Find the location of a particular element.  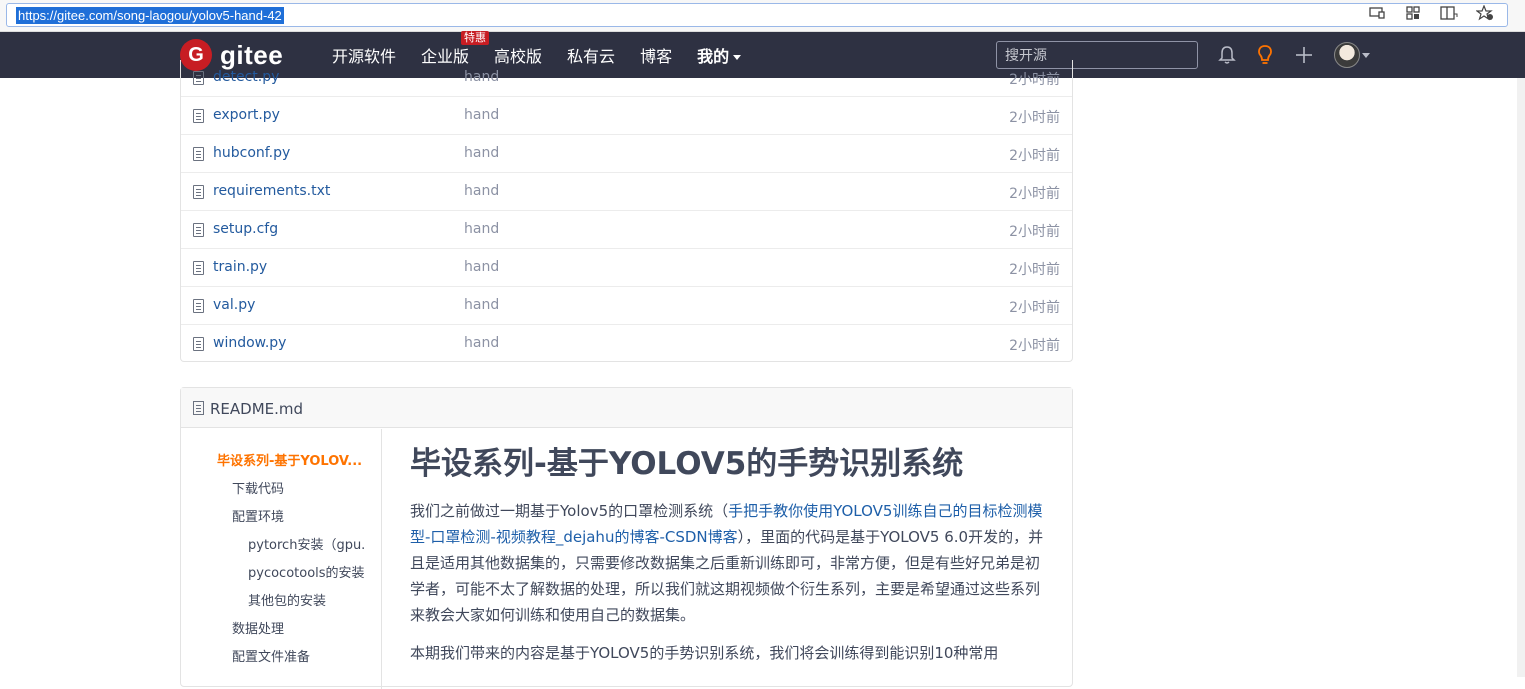

file-name: val.py is located at coordinates (234, 305).